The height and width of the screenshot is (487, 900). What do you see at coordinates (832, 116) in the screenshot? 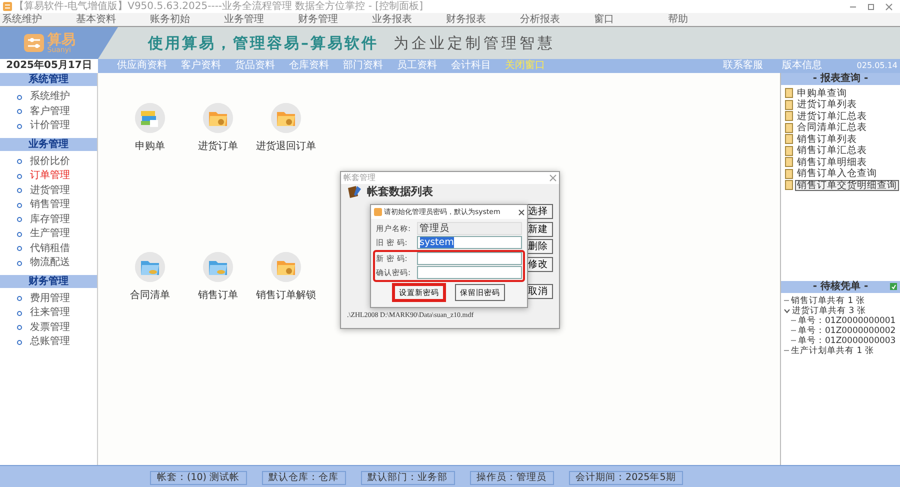
I see `report-item: 进货订单汇总表` at bounding box center [832, 116].